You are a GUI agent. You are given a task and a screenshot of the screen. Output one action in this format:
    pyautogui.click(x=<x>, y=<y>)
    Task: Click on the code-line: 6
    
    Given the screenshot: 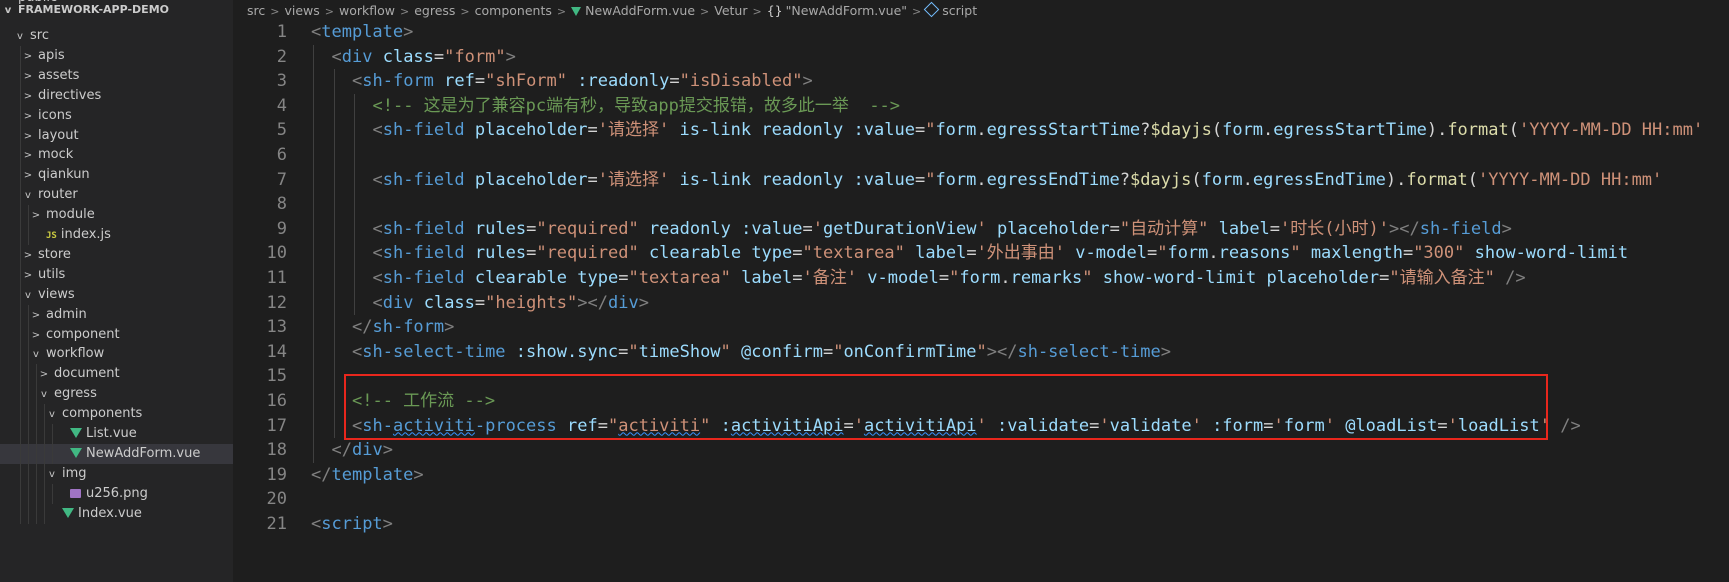 What is the action you would take?
    pyautogui.click(x=981, y=155)
    